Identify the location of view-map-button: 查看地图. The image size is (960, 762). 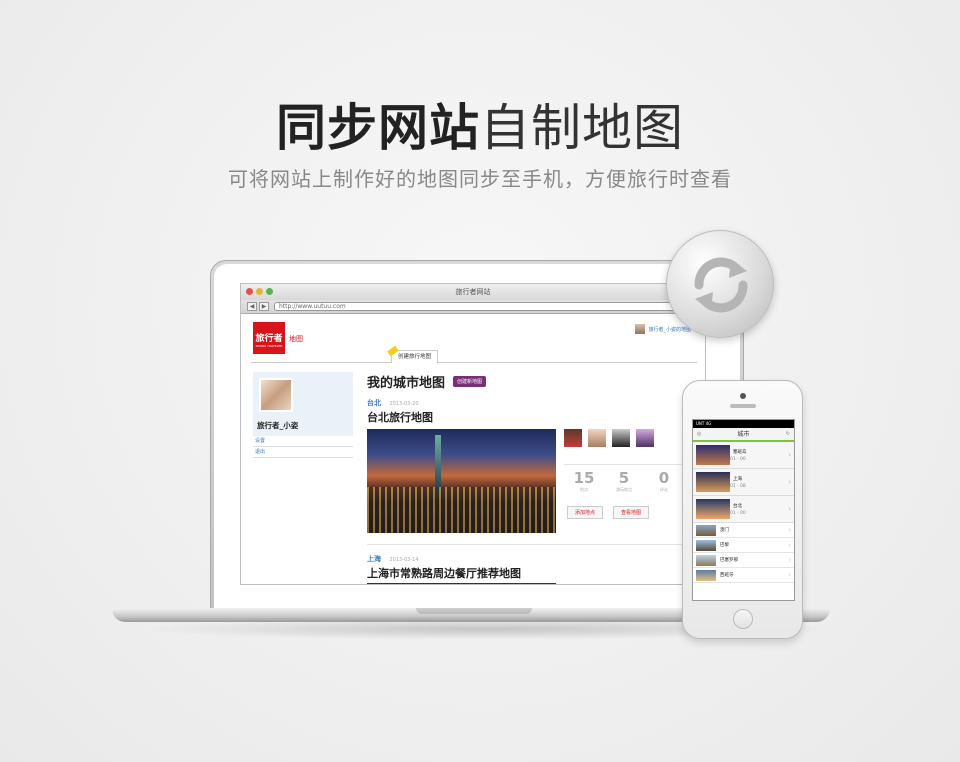
(631, 512).